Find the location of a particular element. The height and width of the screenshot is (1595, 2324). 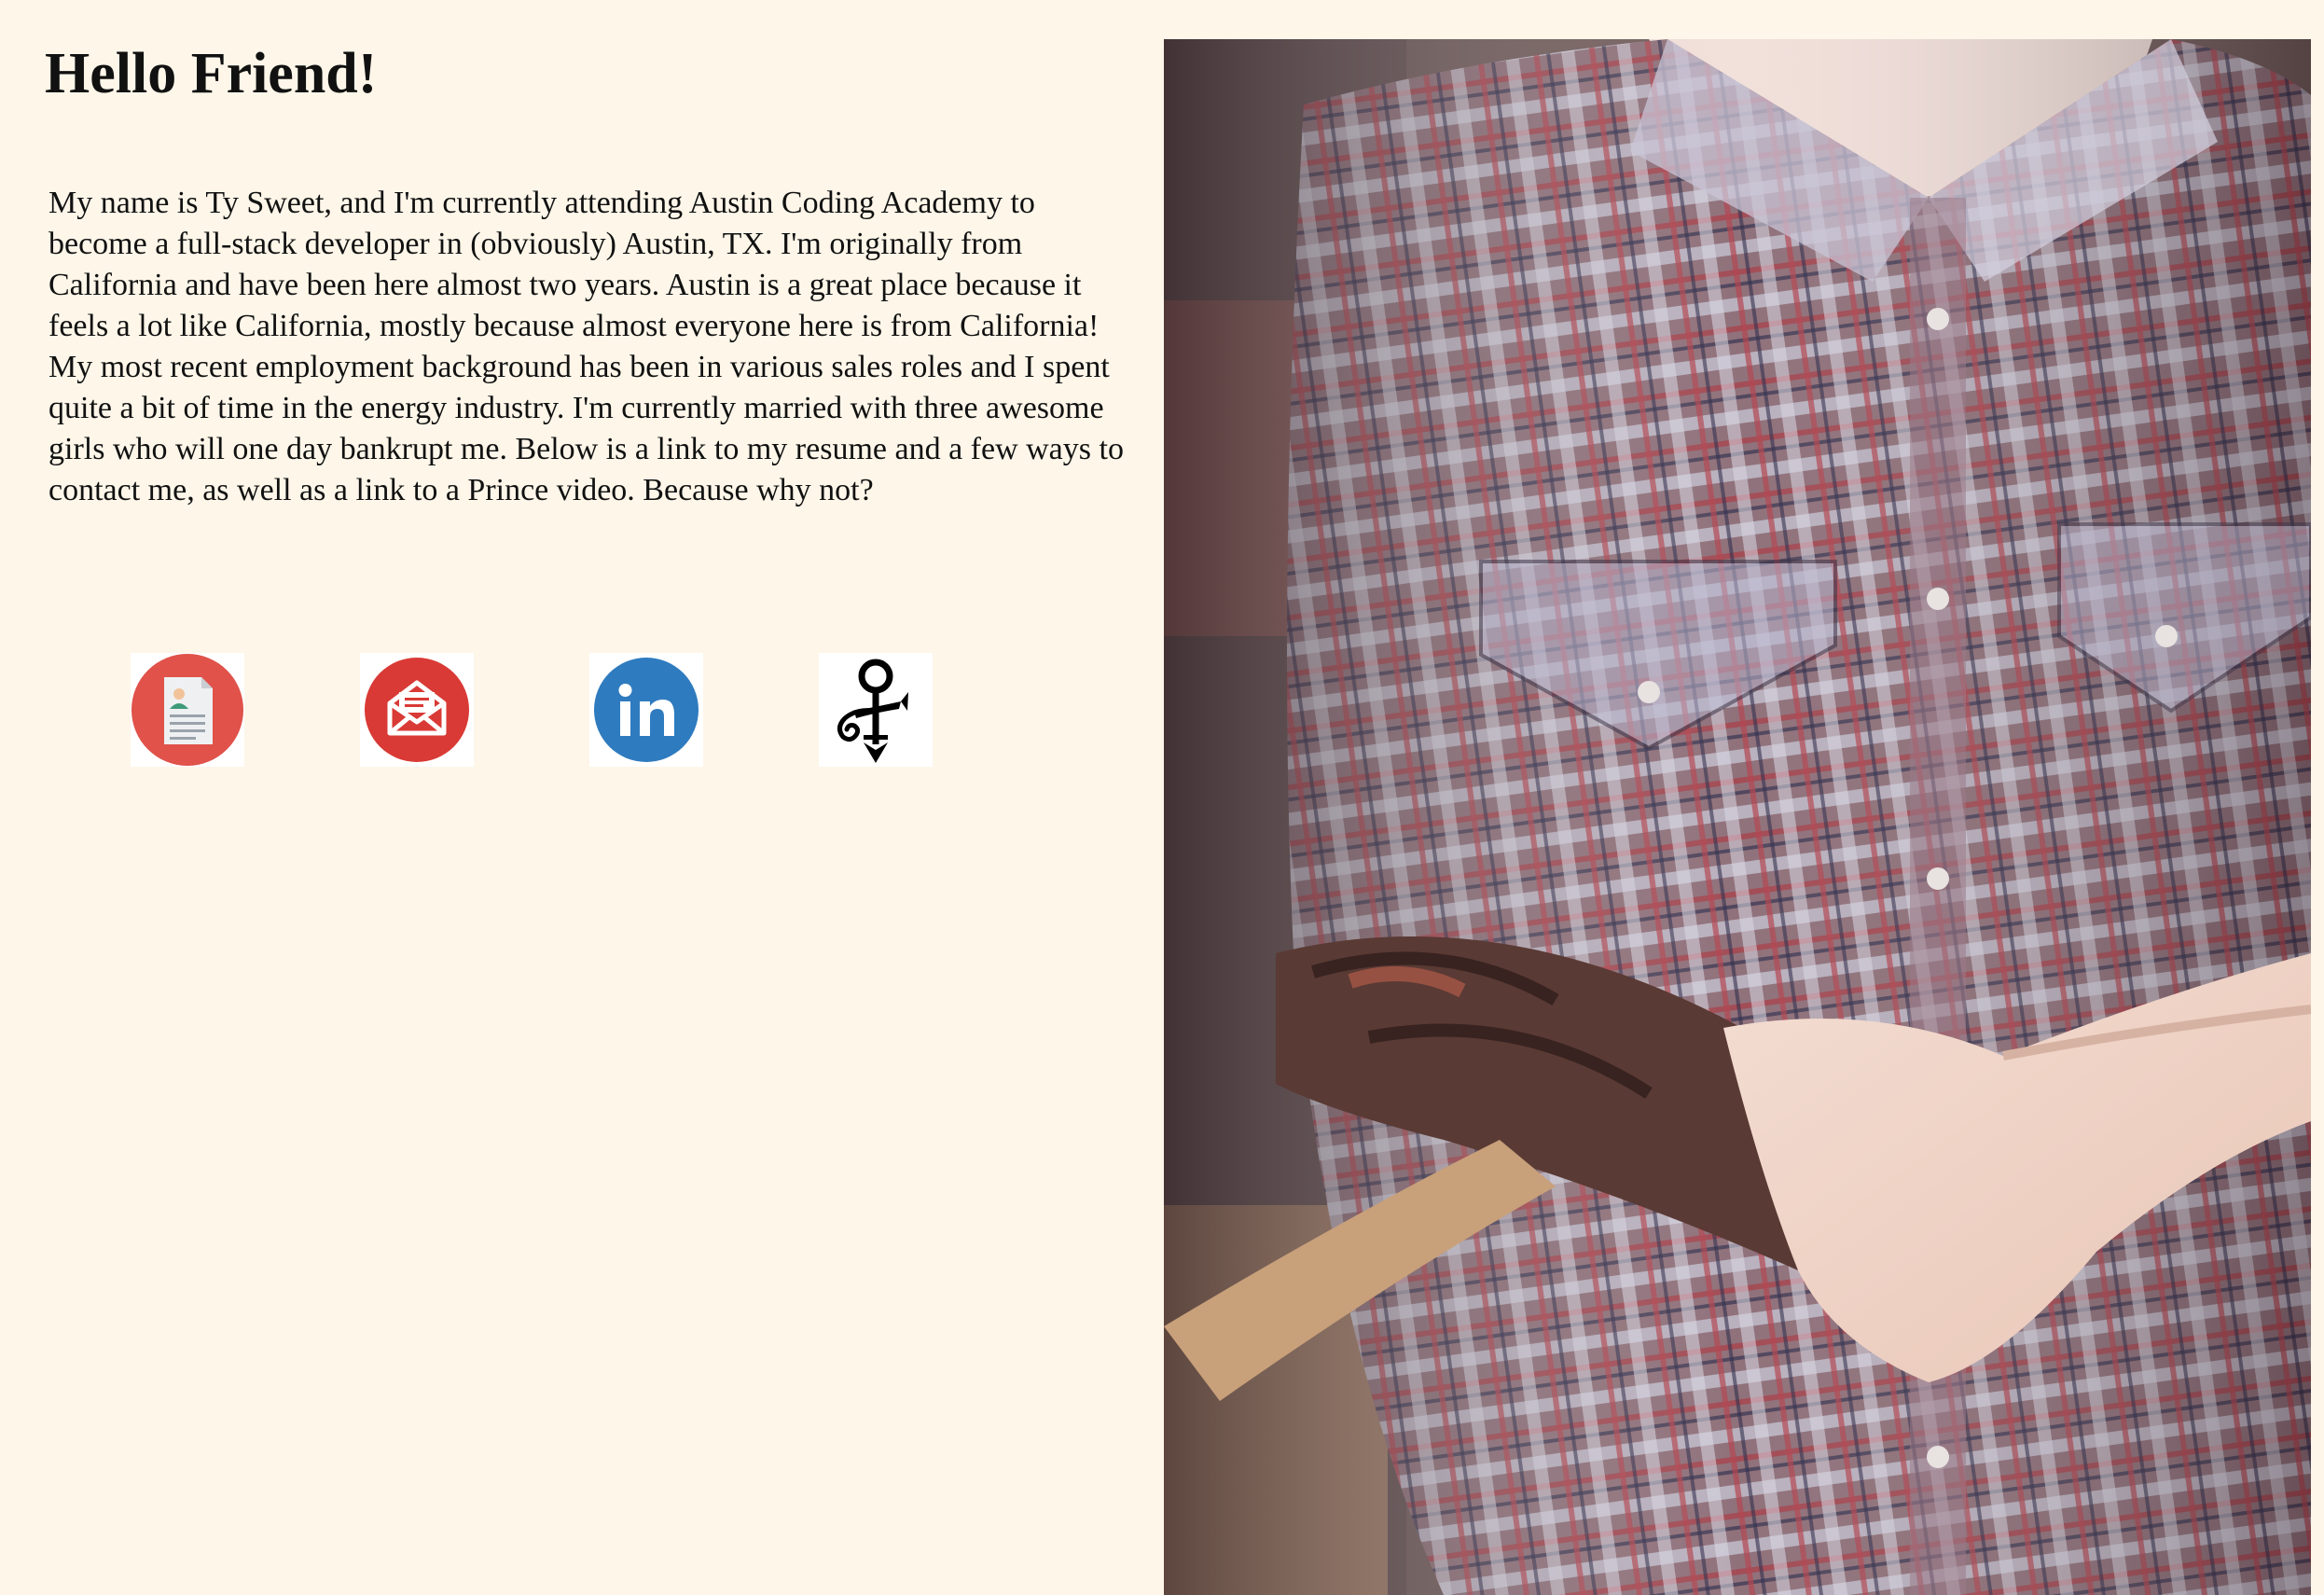

email-link is located at coordinates (417, 710).